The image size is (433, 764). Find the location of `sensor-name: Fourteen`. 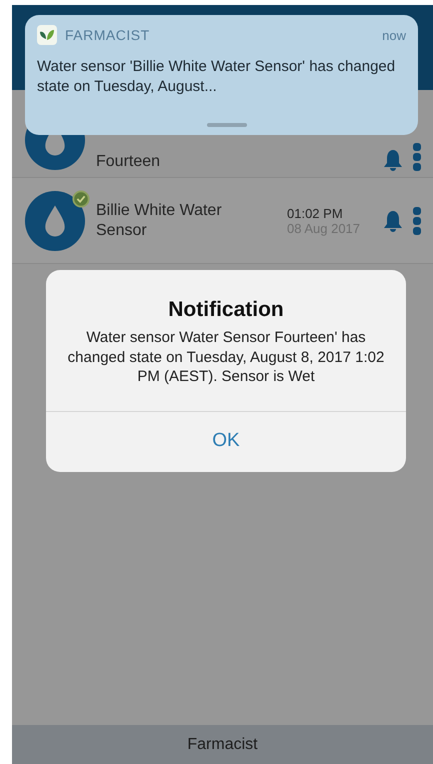

sensor-name: Fourteen is located at coordinates (129, 161).